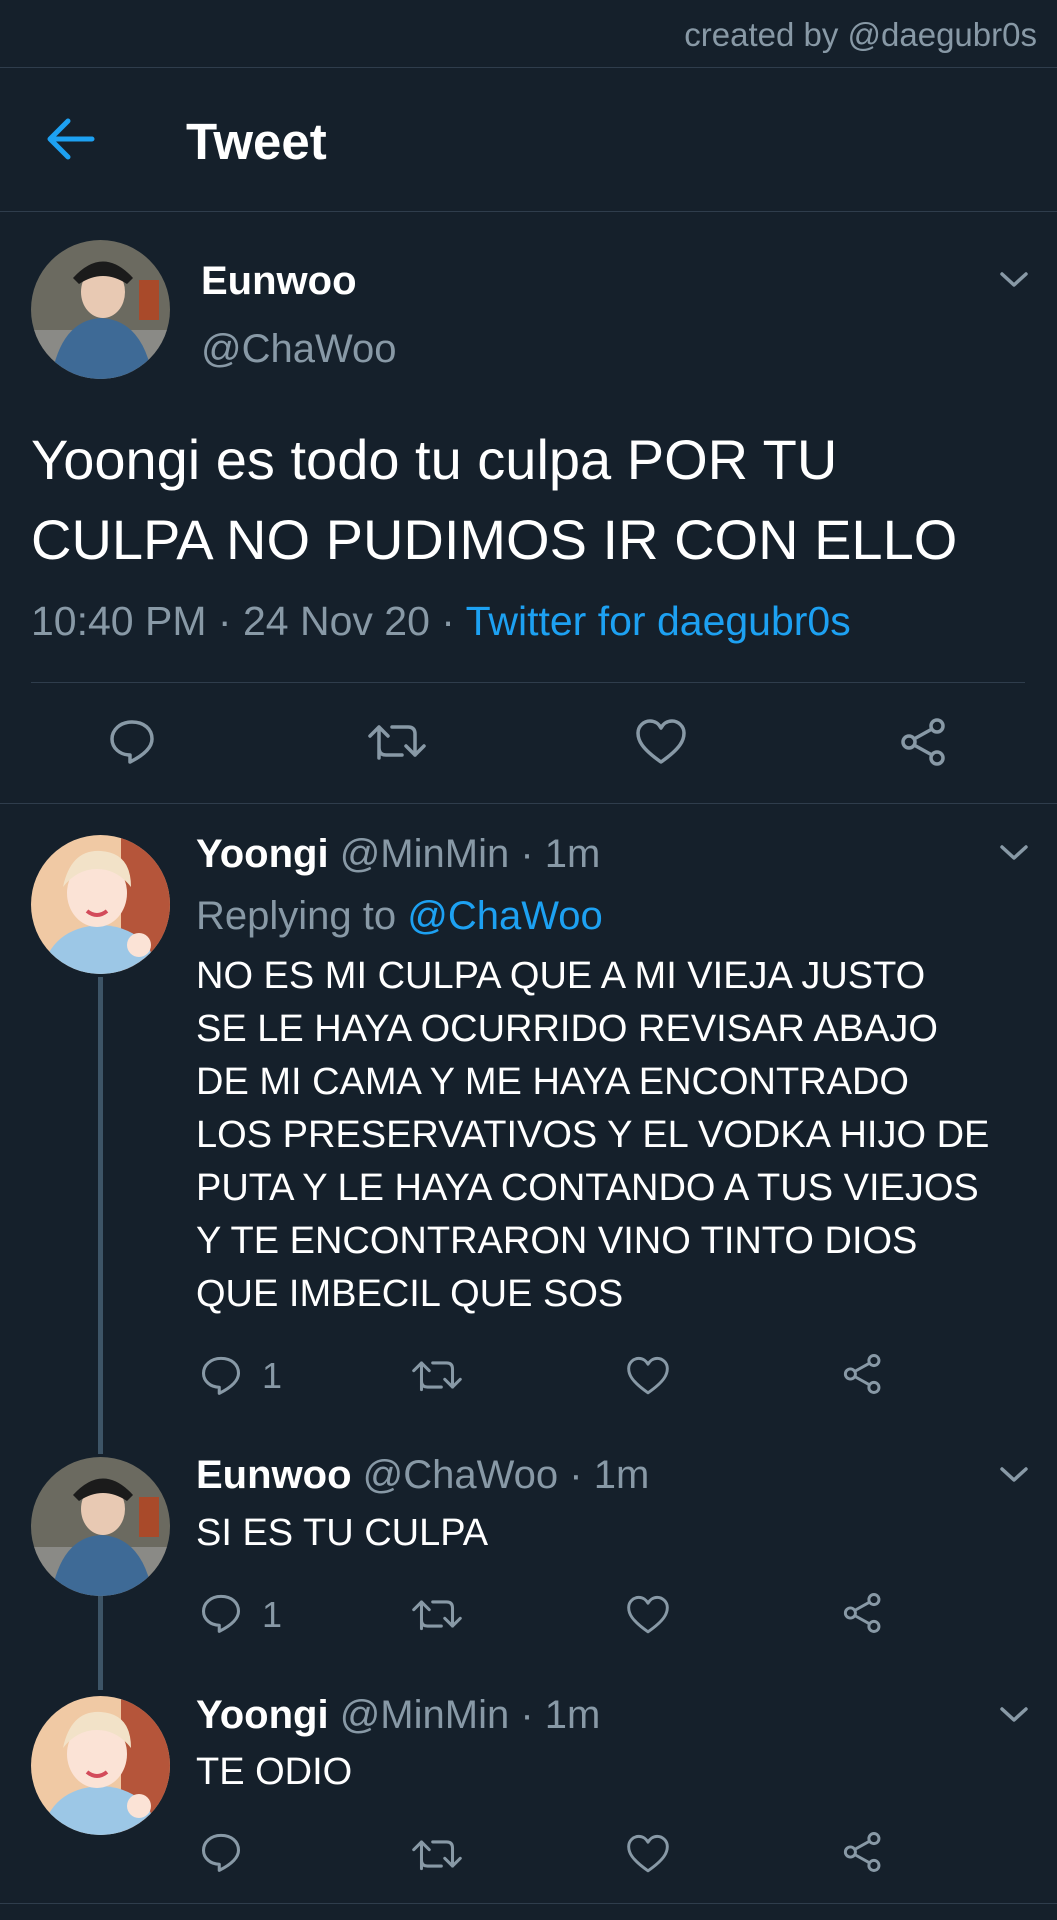 The image size is (1057, 1920). What do you see at coordinates (658, 621) in the screenshot?
I see `tweet-source-link: Twitter for daegubr0s` at bounding box center [658, 621].